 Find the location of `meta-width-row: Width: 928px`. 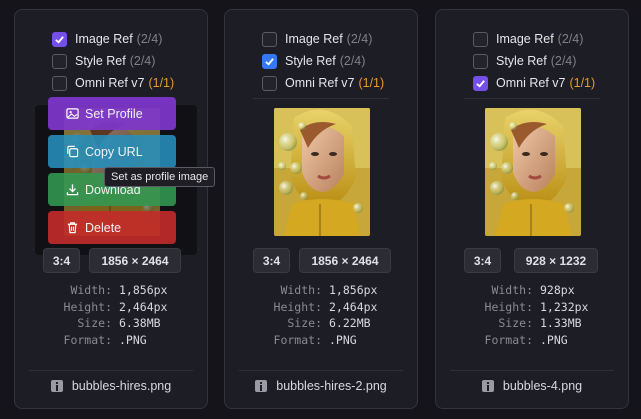

meta-width-row: Width: 928px is located at coordinates (532, 290).